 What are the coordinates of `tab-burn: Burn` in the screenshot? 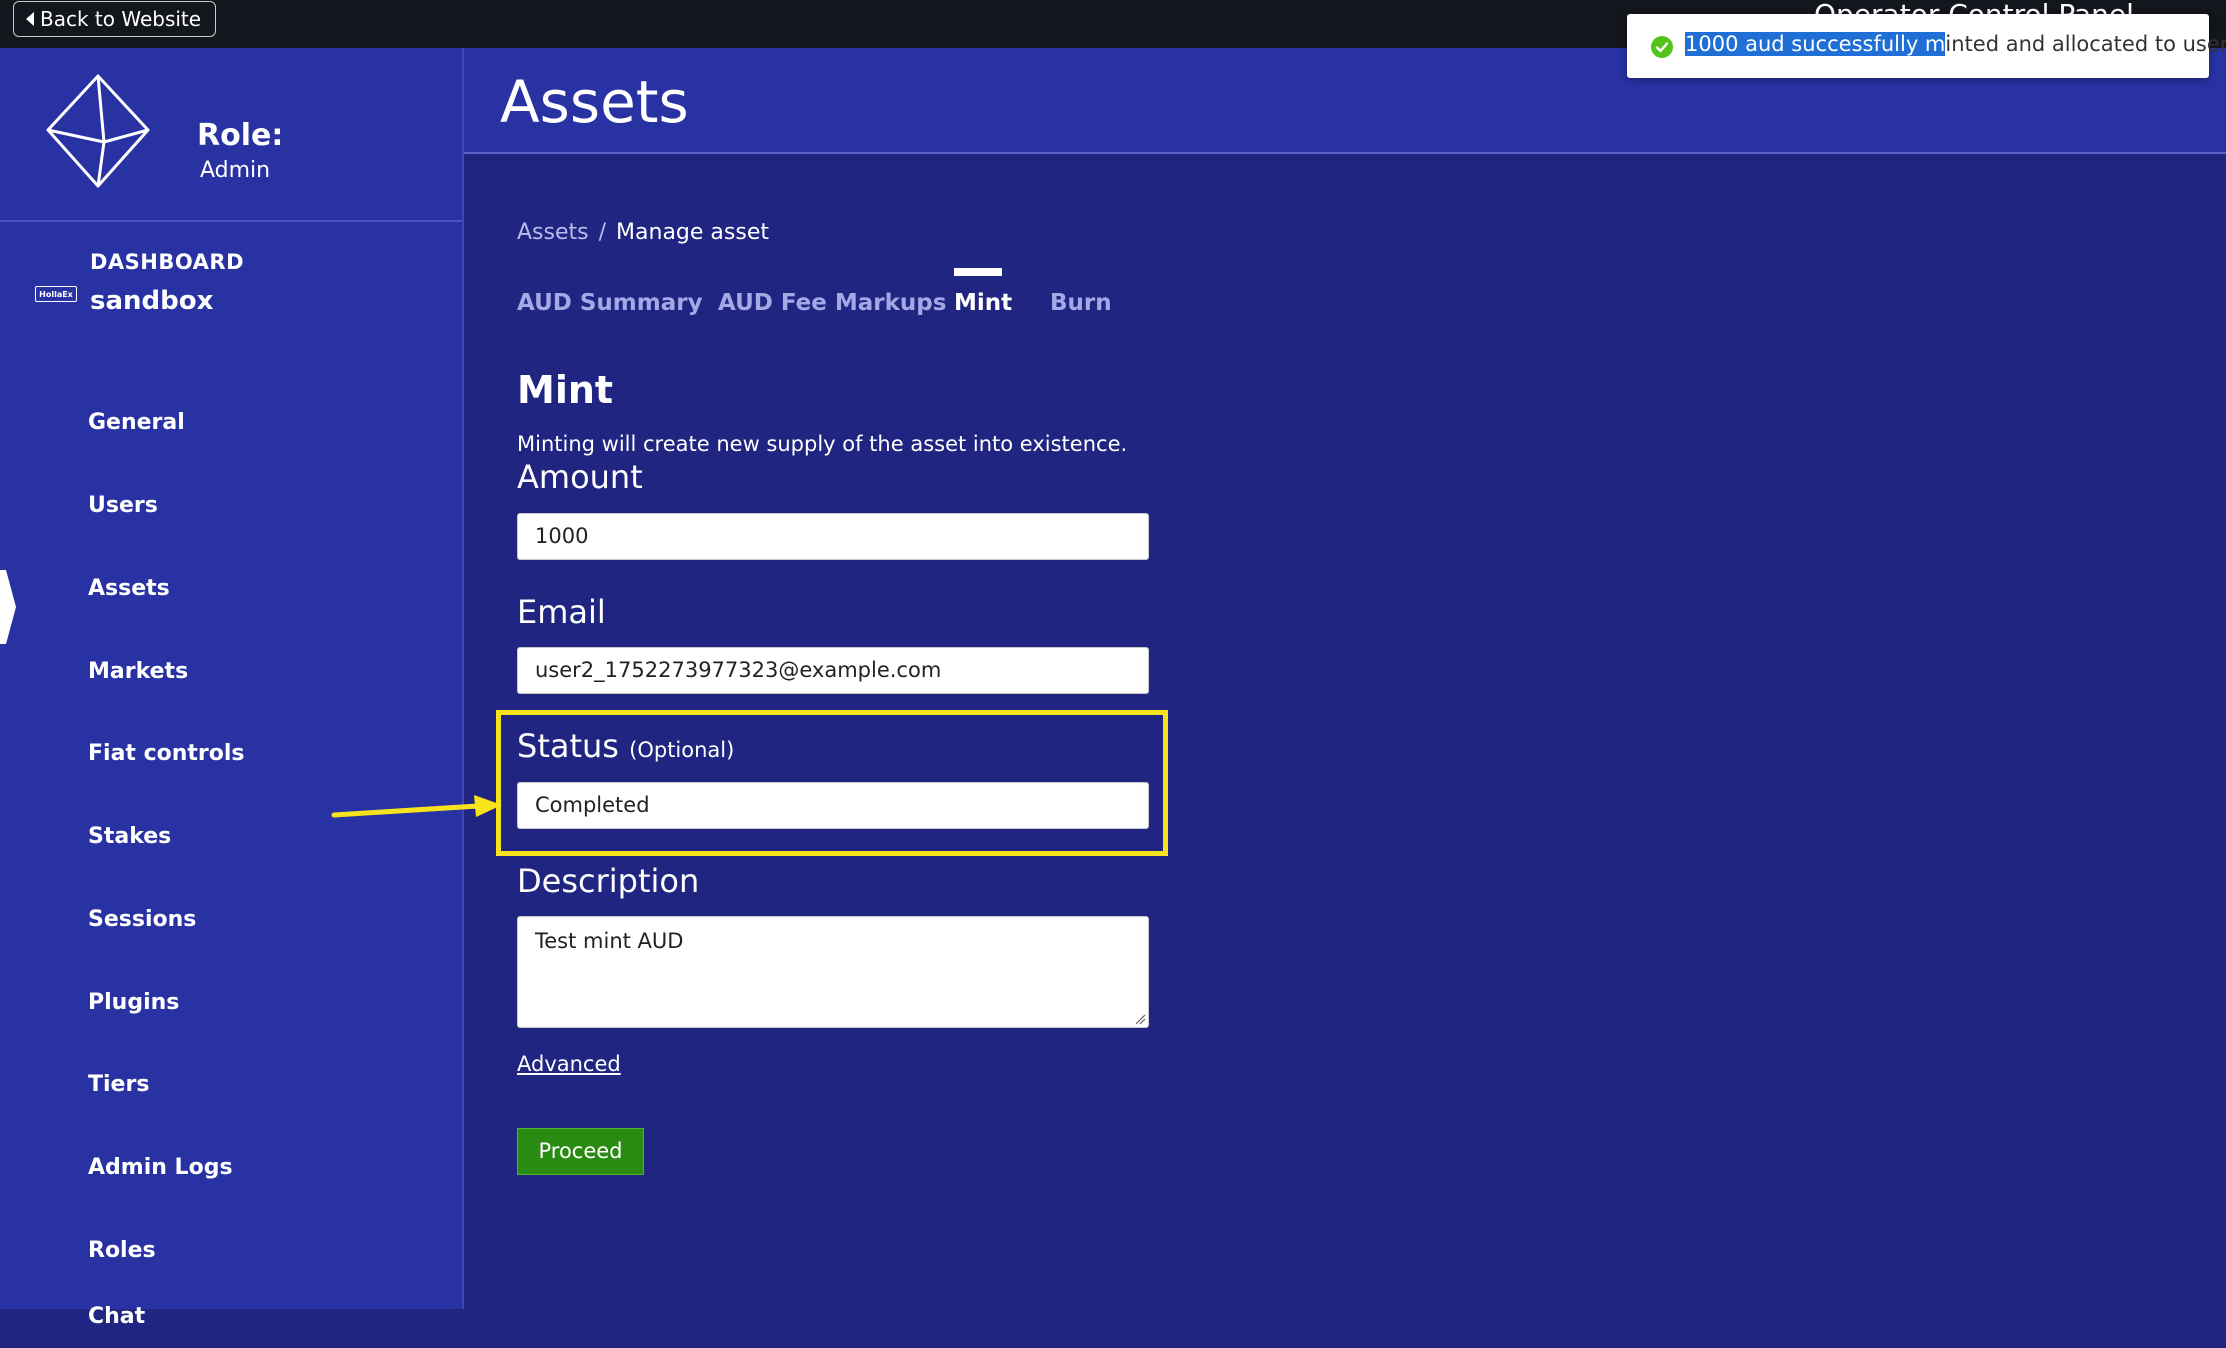 It's located at (1081, 303).